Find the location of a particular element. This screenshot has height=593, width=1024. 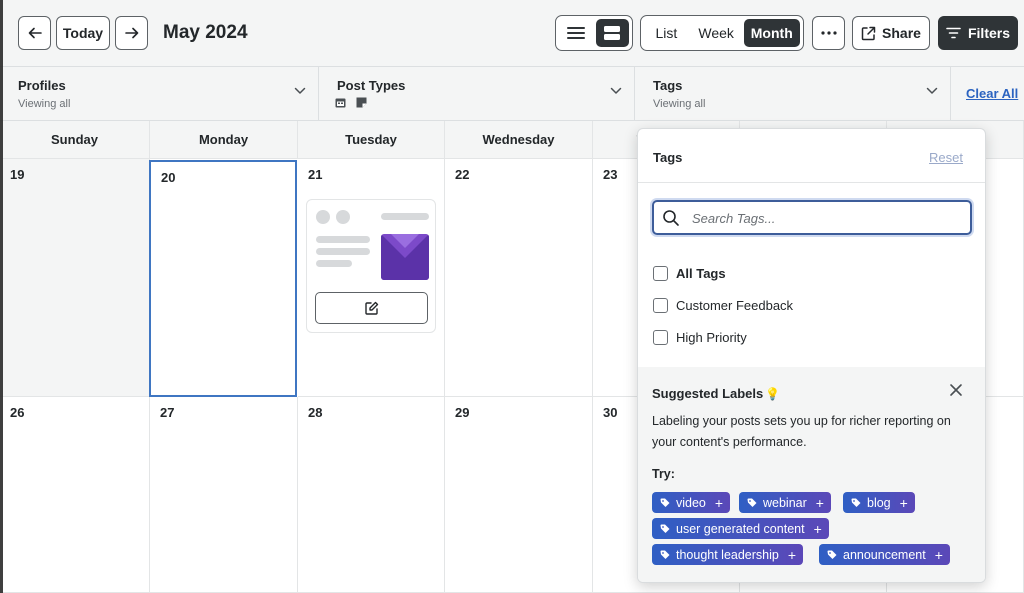

suggested-tag-chip: blog + is located at coordinates (879, 502).